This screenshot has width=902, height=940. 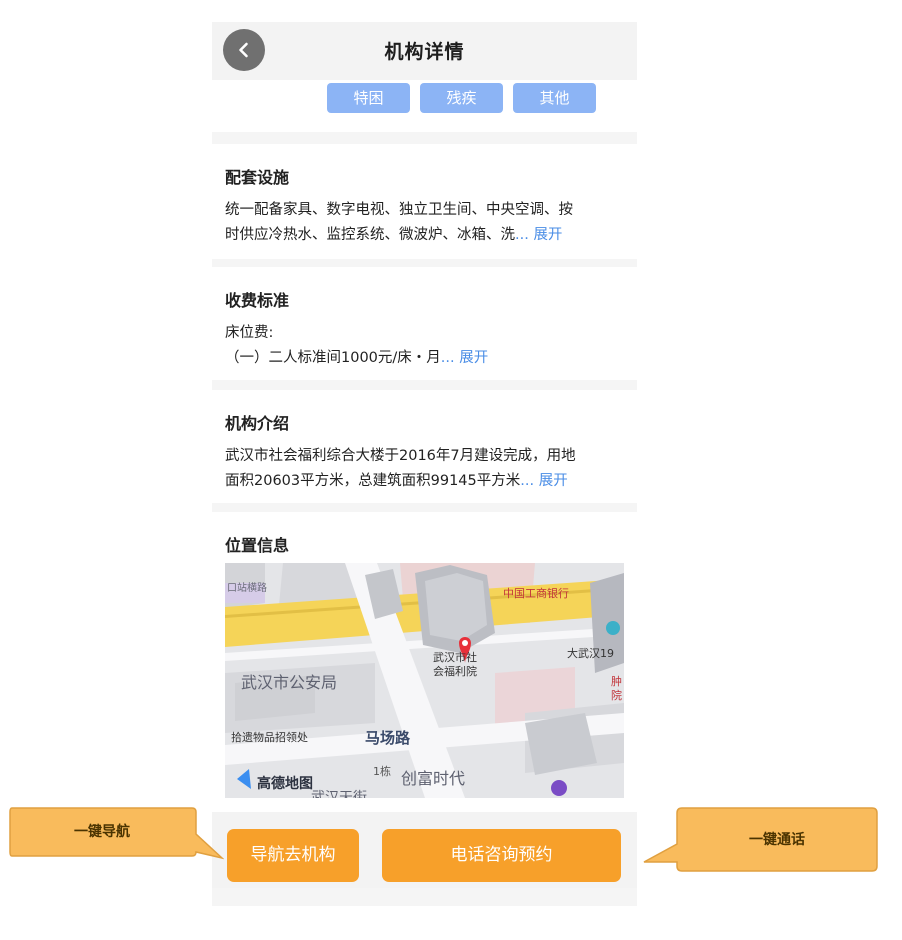 I want to click on map-label-side-2: 院, so click(x=616, y=695).